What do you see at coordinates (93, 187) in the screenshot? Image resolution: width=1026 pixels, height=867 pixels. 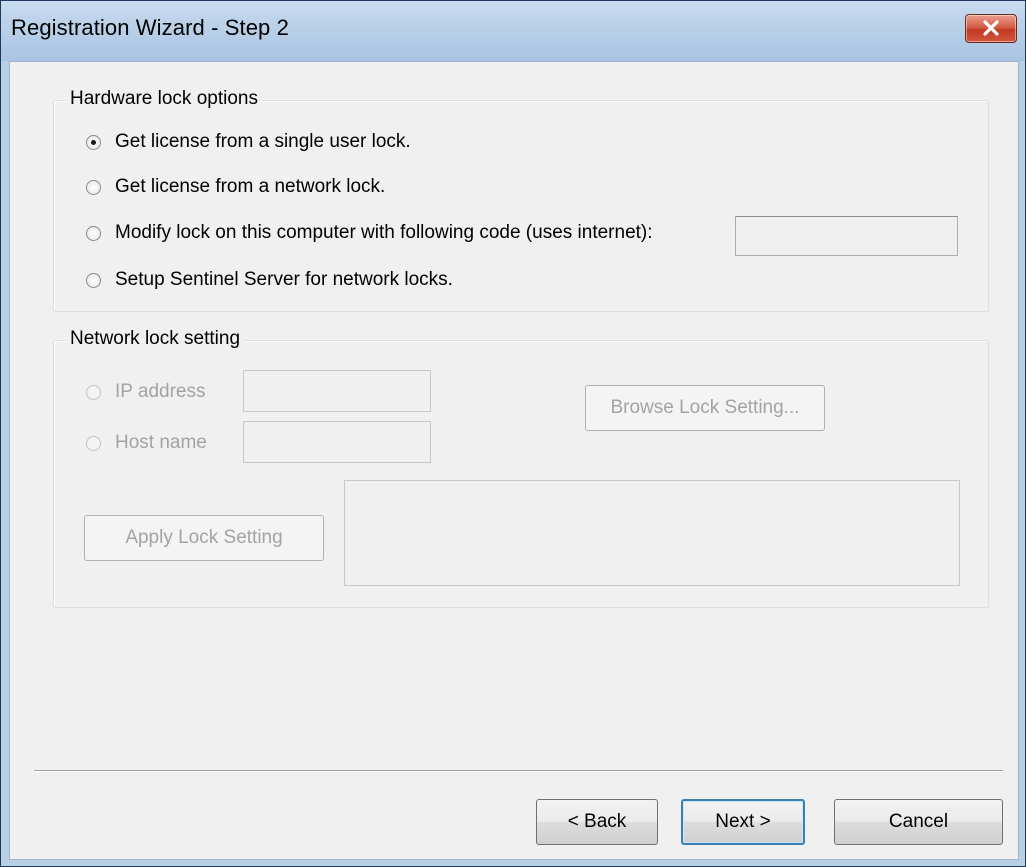 I see `radio-network-lock` at bounding box center [93, 187].